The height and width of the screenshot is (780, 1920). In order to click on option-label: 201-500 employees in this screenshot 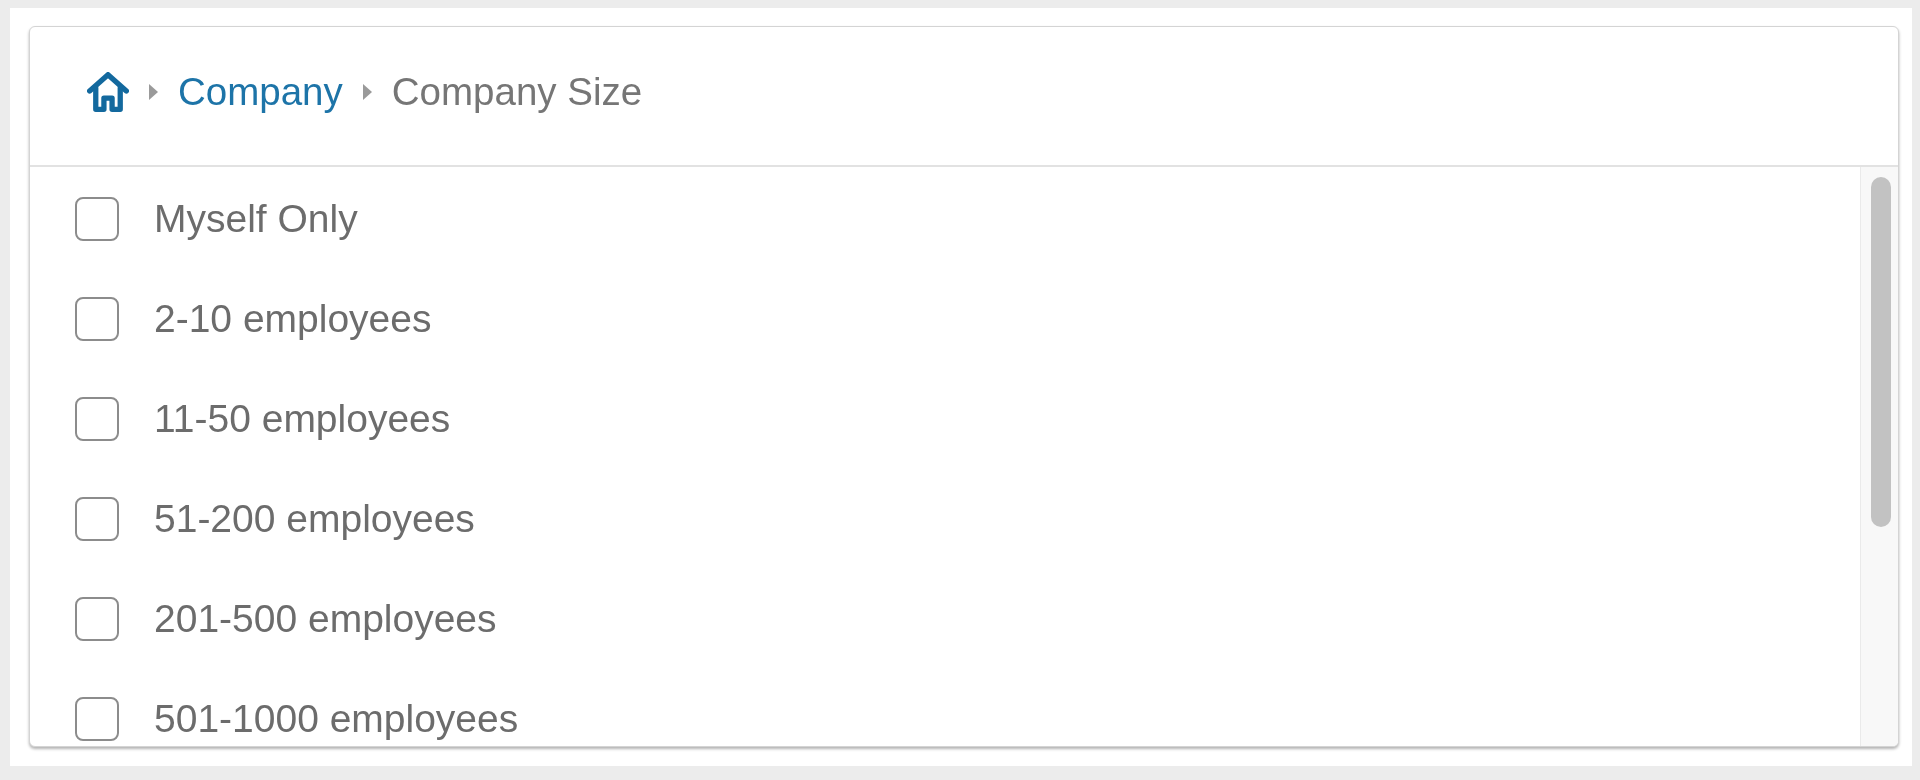, I will do `click(325, 619)`.